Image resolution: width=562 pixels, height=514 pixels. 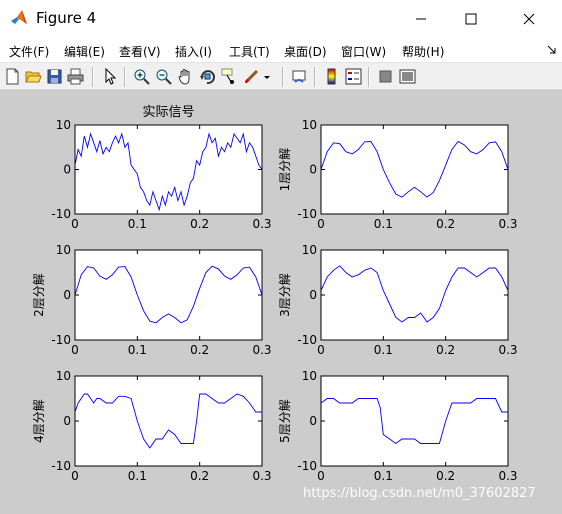 What do you see at coordinates (207, 76) in the screenshot?
I see `rotate-3d-icon` at bounding box center [207, 76].